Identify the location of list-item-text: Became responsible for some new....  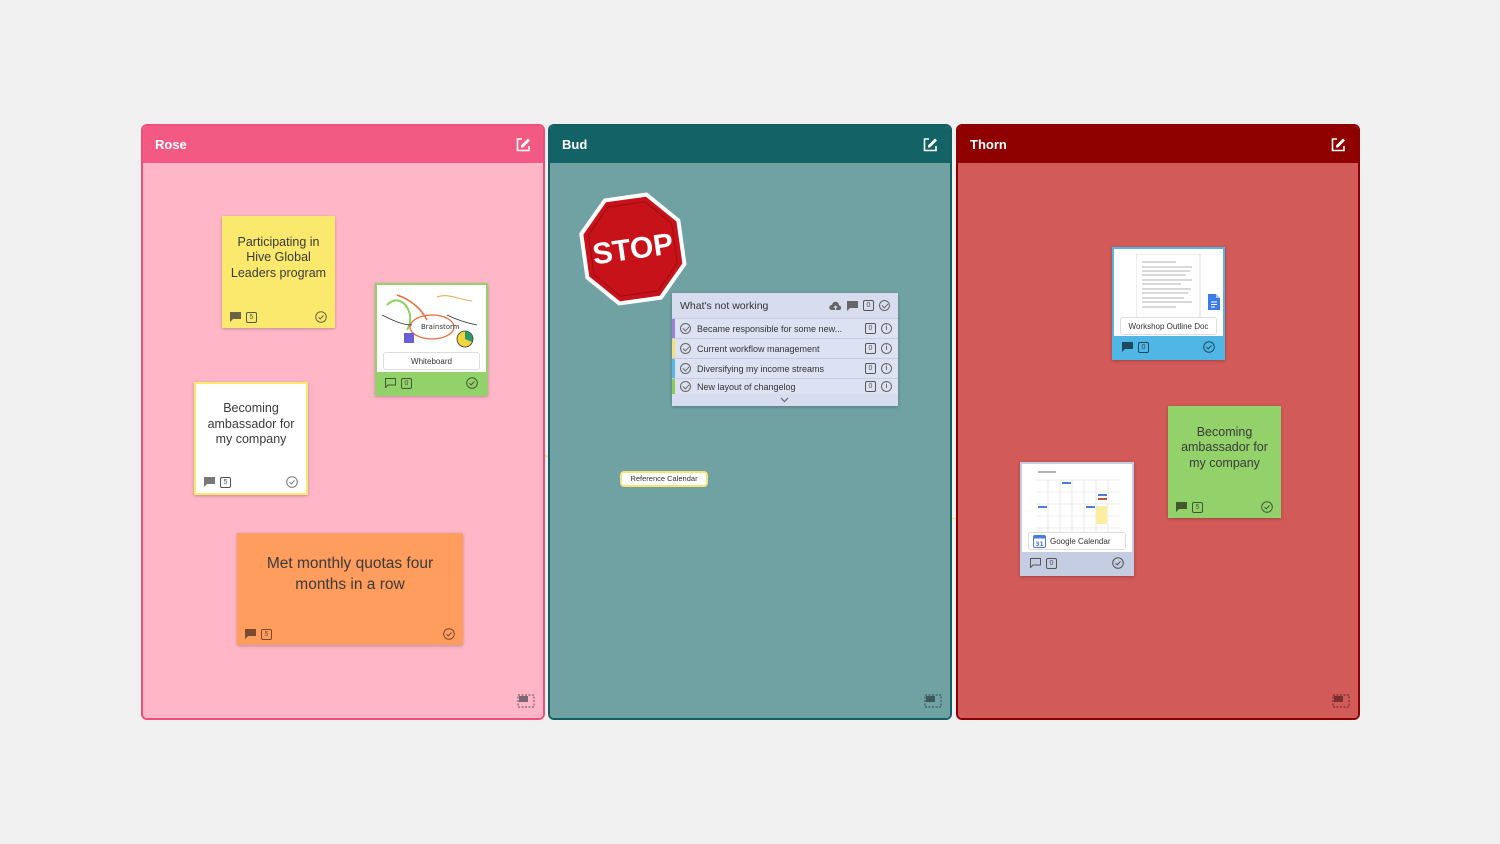
(770, 328).